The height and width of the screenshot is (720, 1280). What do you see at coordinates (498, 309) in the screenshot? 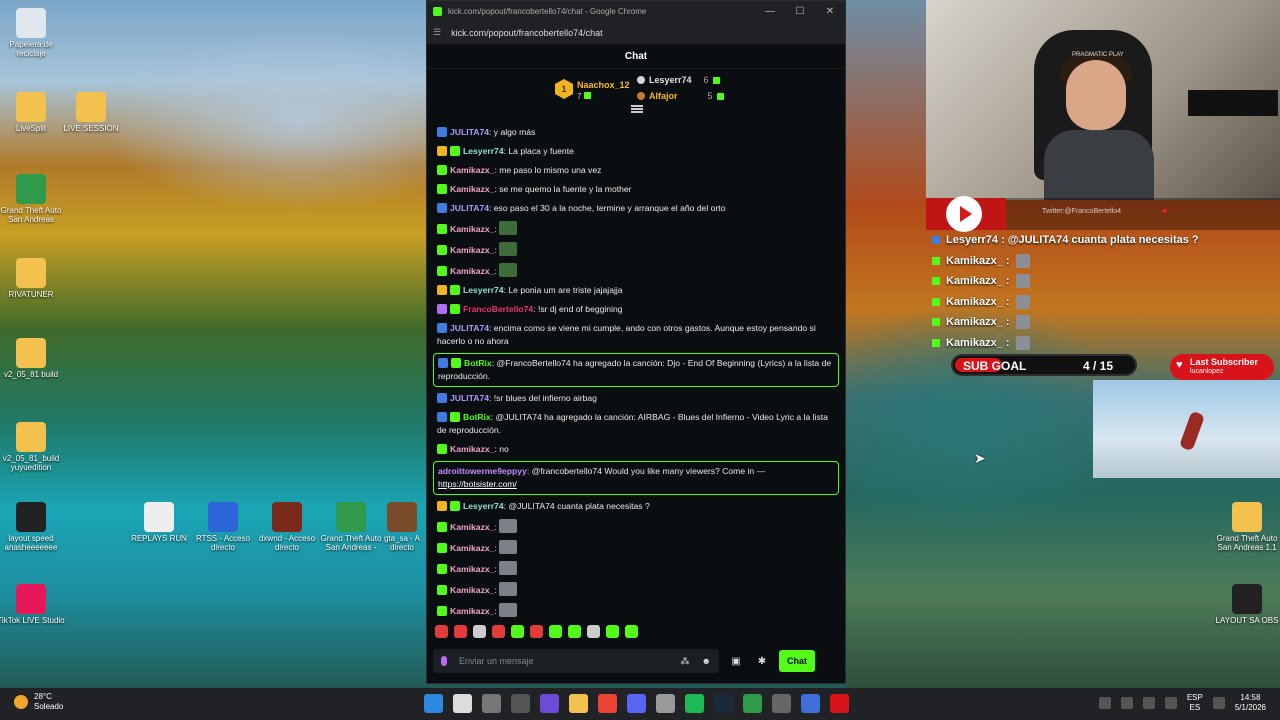
I see `chat-username: FrancoBertello74` at bounding box center [498, 309].